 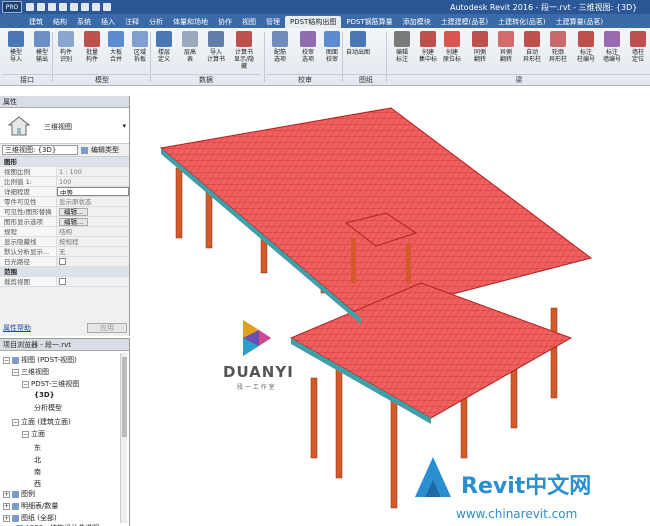 I want to click on tree-item: − 立面 (建筑立面), so click(x=41, y=422).